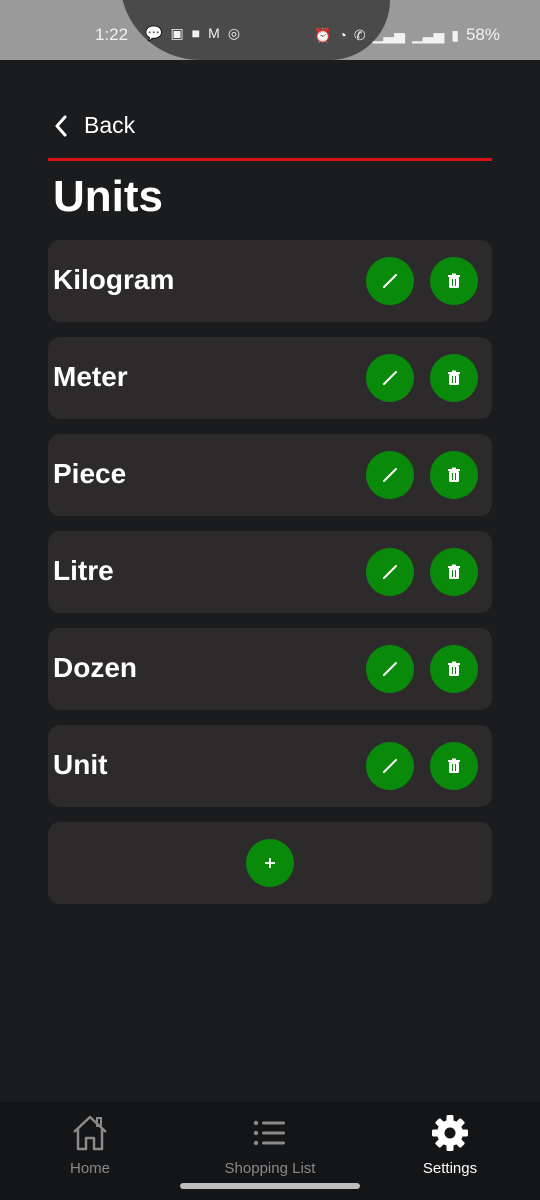  I want to click on unit-card: Litre, so click(270, 572).